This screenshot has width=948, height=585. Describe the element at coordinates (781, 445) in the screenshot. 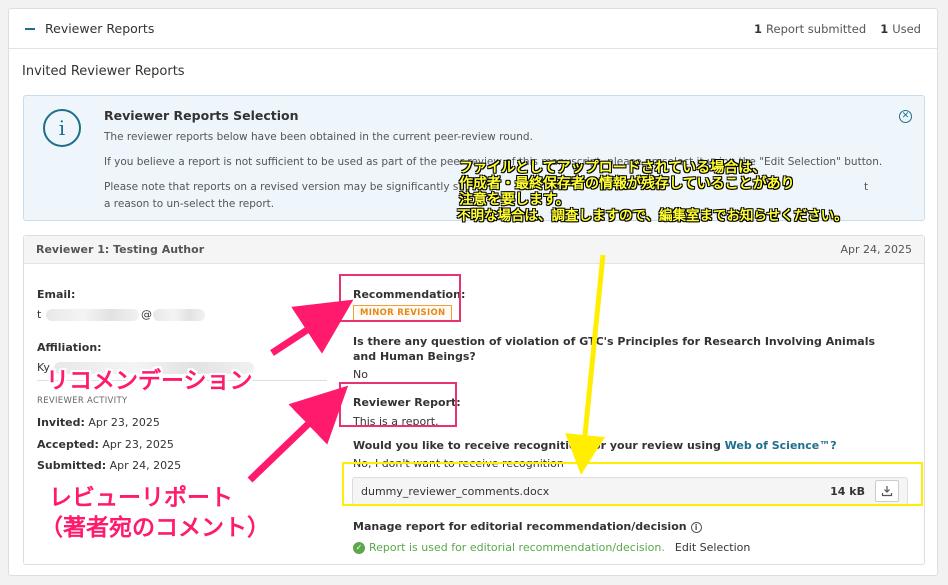

I see `web-of-science-link: Web of Science™?` at that location.